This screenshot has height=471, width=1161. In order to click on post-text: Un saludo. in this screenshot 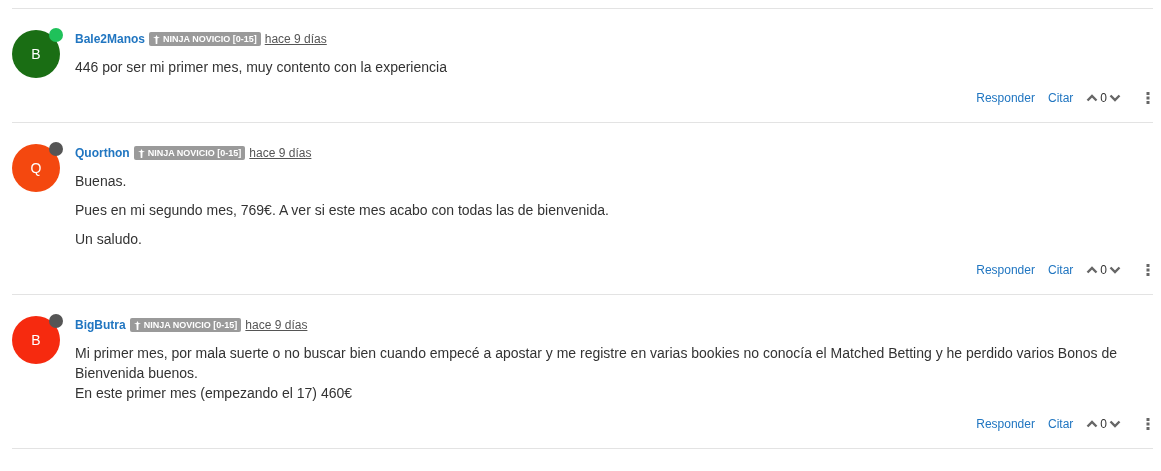, I will do `click(109, 239)`.